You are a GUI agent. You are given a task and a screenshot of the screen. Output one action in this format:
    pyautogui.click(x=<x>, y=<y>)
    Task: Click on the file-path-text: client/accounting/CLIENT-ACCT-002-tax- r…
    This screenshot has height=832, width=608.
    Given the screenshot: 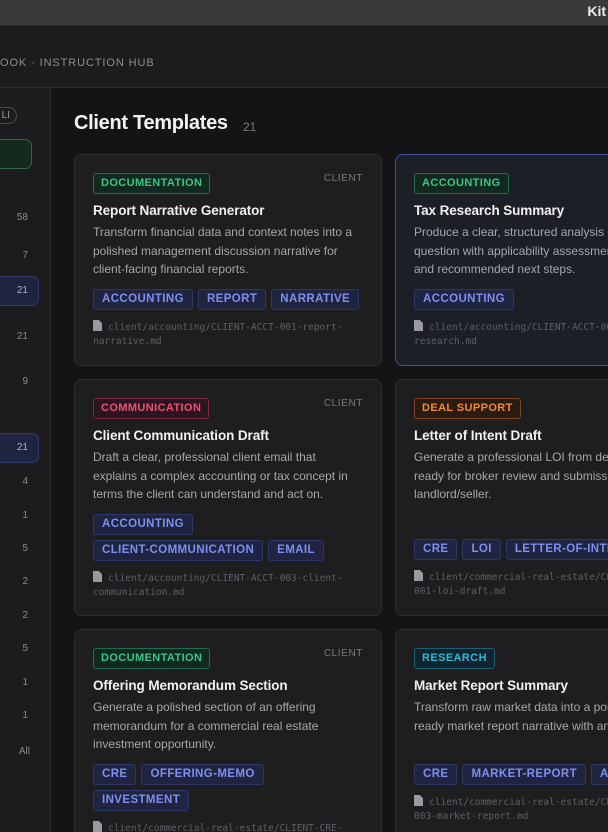 What is the action you would take?
    pyautogui.click(x=511, y=334)
    